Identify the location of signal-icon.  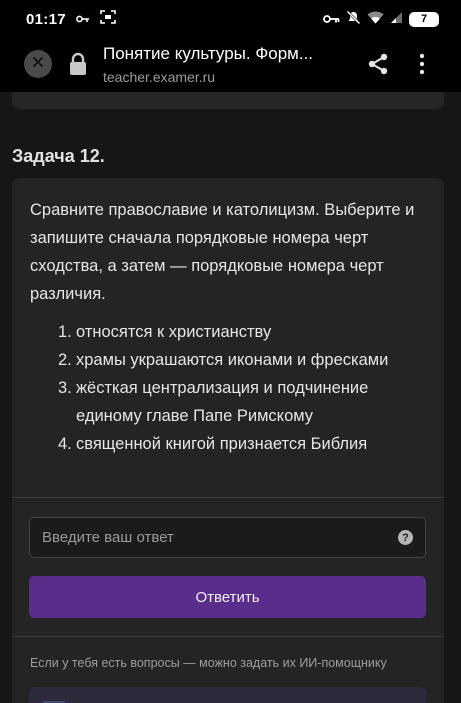
(396, 19).